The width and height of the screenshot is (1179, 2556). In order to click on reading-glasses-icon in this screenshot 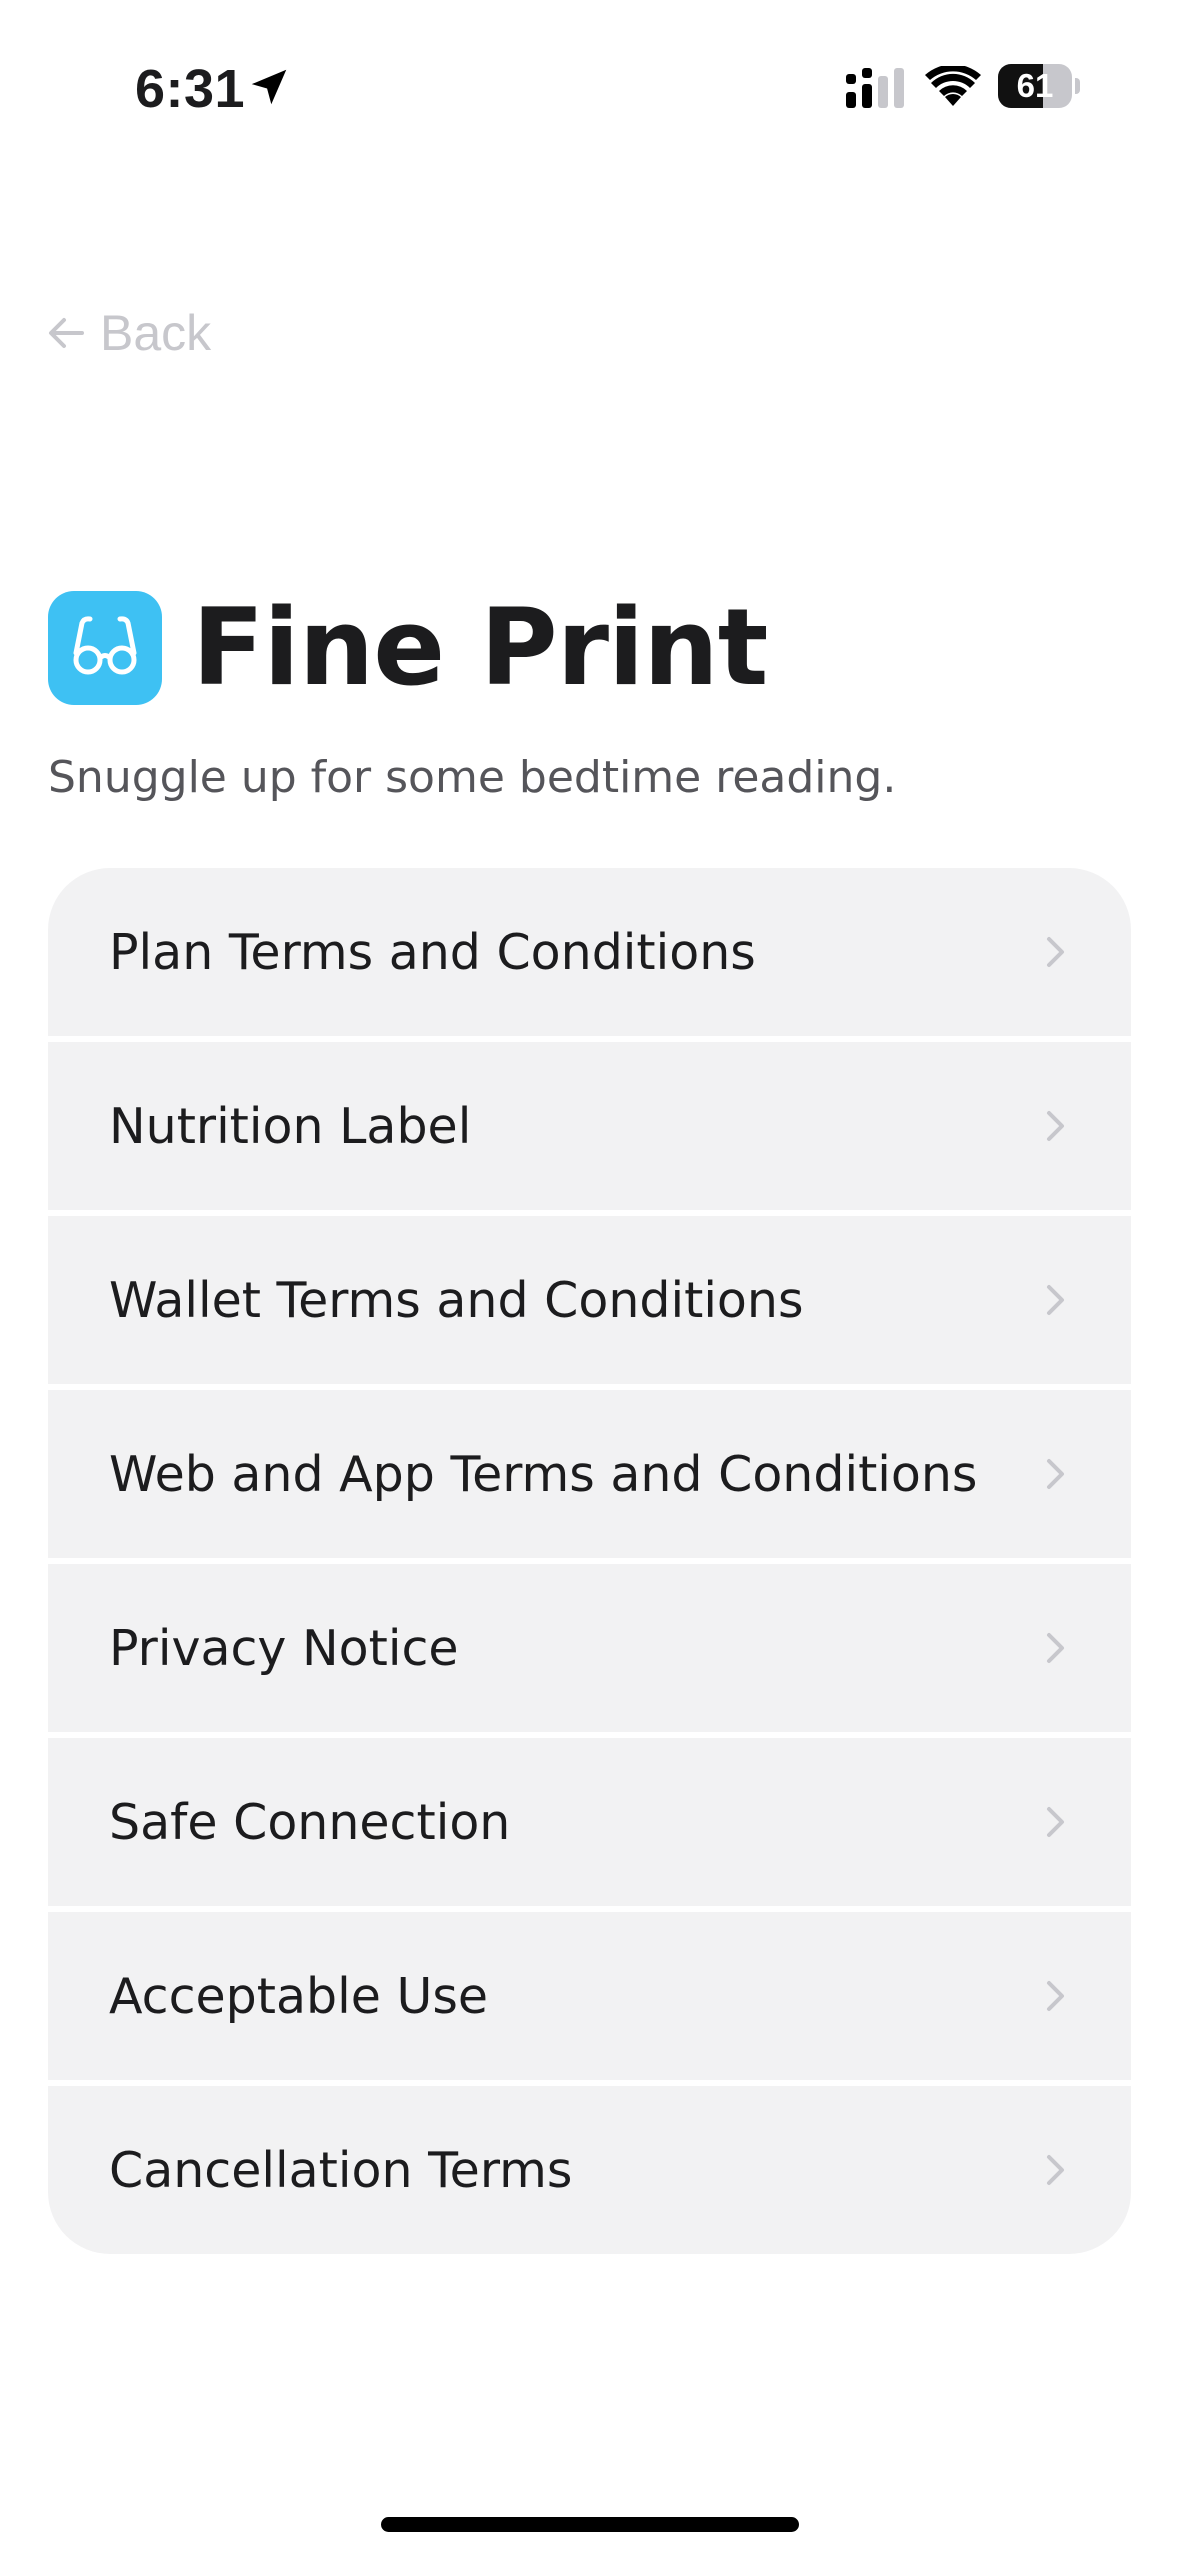, I will do `click(105, 645)`.